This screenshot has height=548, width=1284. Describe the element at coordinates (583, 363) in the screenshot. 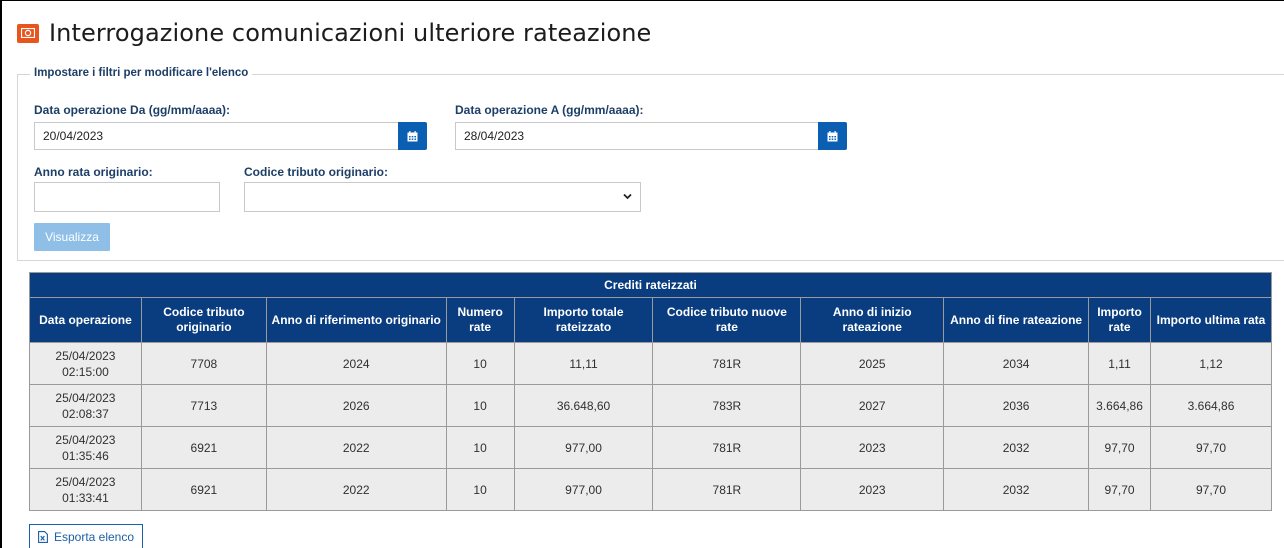

I see `table-cell: 11,11` at that location.